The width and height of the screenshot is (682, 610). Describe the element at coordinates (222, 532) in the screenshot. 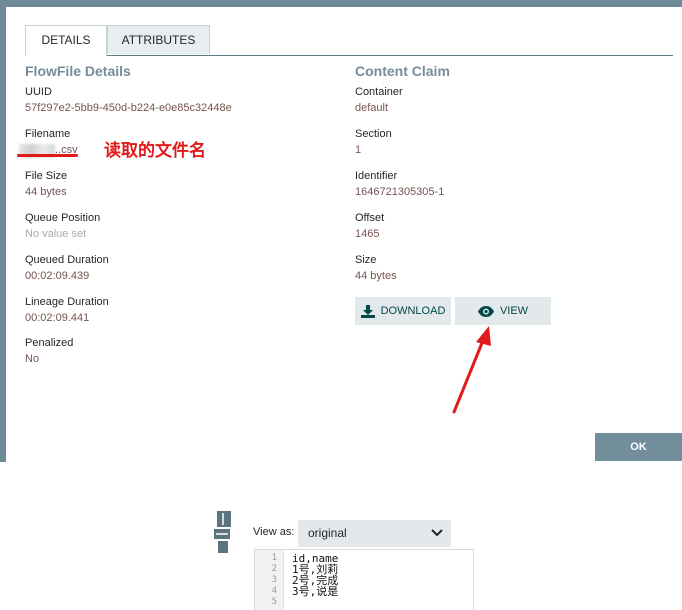

I see `nifi-logo-icon` at that location.